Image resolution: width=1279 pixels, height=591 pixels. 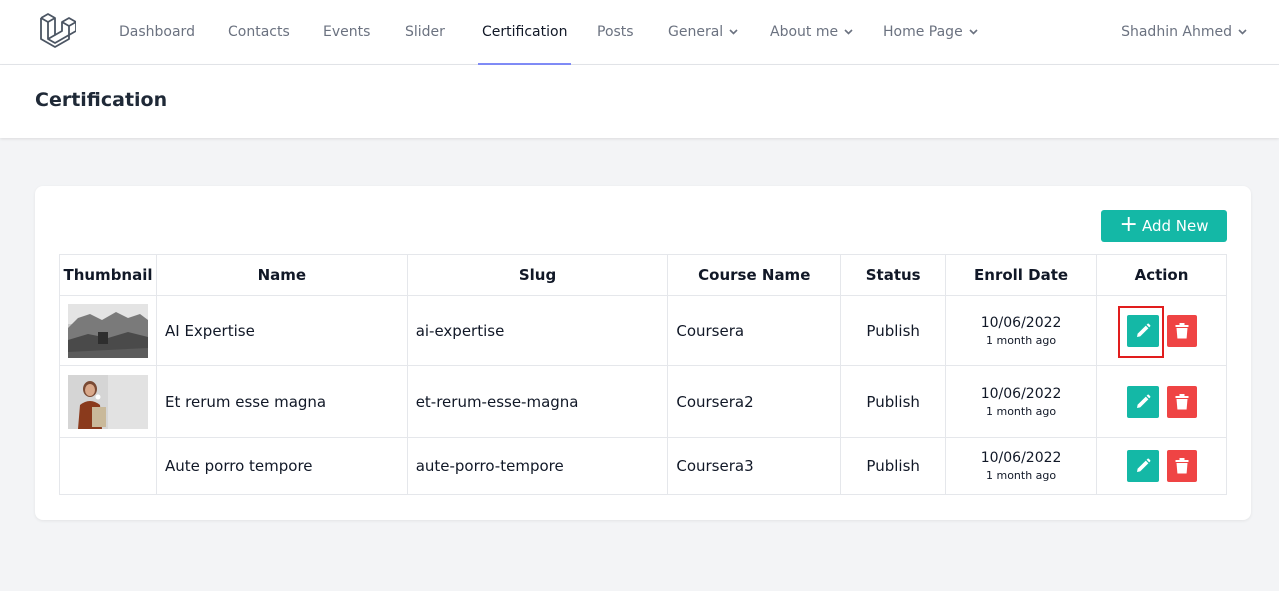 I want to click on course-cell: Coursera2, so click(x=754, y=401).